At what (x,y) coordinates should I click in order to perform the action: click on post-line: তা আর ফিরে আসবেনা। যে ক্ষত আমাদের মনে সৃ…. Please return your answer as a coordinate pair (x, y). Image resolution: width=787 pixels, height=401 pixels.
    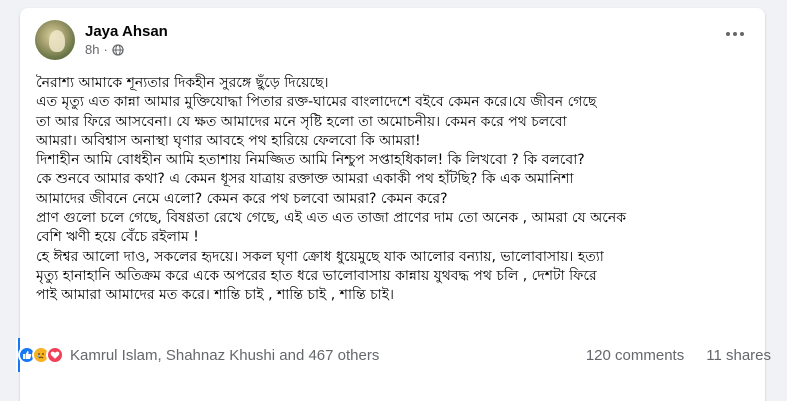
    Looking at the image, I should click on (301, 121).